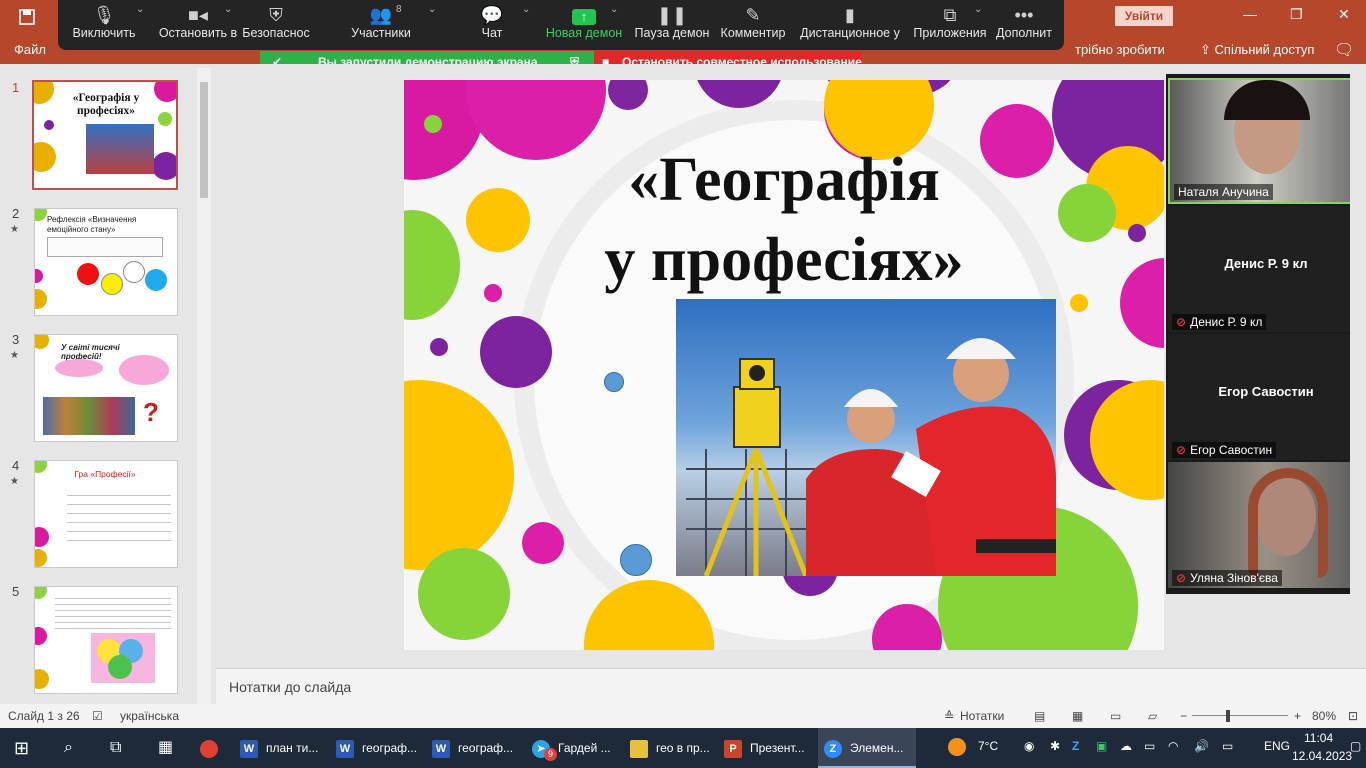  What do you see at coordinates (672, 15) in the screenshot?
I see `pause-icon: ❚❚` at bounding box center [672, 15].